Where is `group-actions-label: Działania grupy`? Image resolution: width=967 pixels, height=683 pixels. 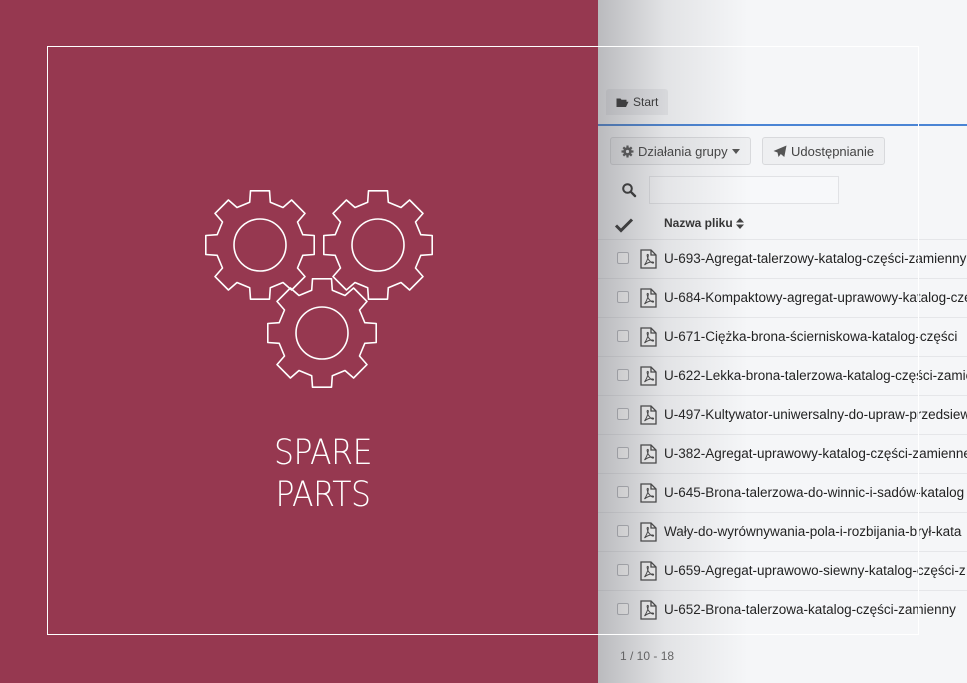
group-actions-label: Działania grupy is located at coordinates (683, 151).